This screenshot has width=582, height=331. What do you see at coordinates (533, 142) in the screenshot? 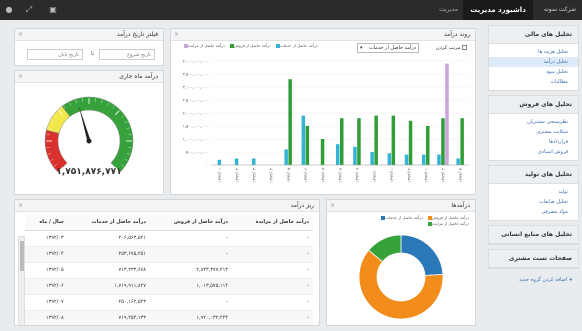
I see `sidebar-item: قراردادها` at bounding box center [533, 142].